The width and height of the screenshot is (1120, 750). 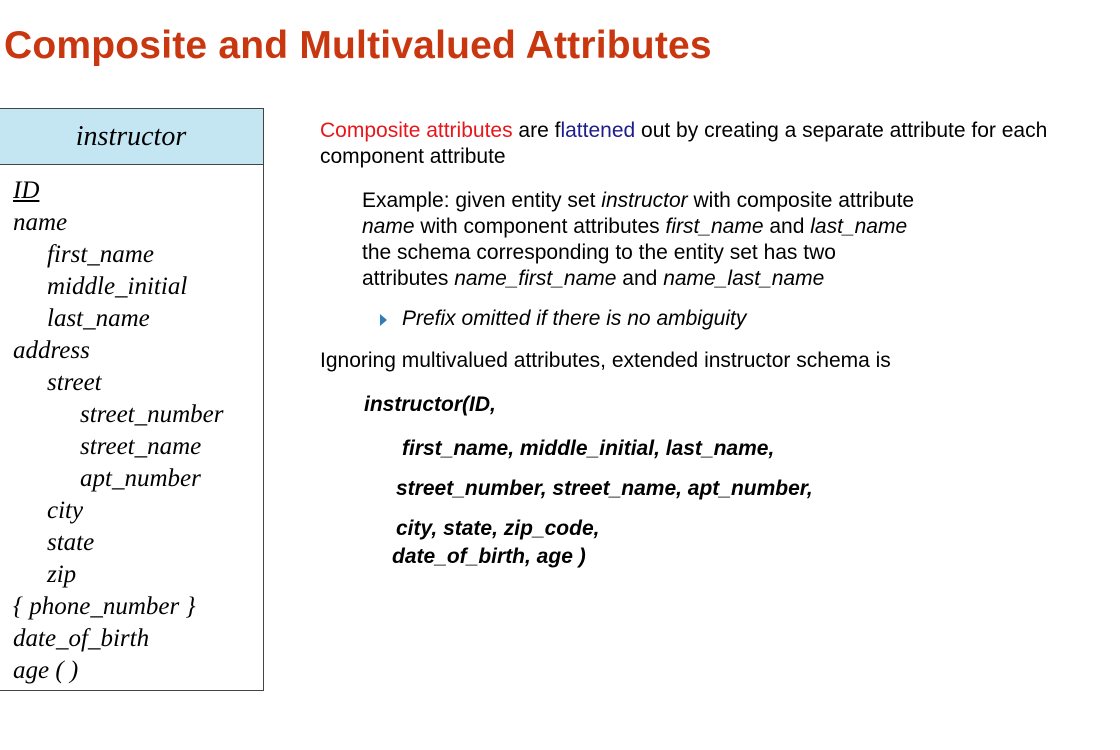 What do you see at coordinates (388, 226) in the screenshot?
I see `italic-term: name` at bounding box center [388, 226].